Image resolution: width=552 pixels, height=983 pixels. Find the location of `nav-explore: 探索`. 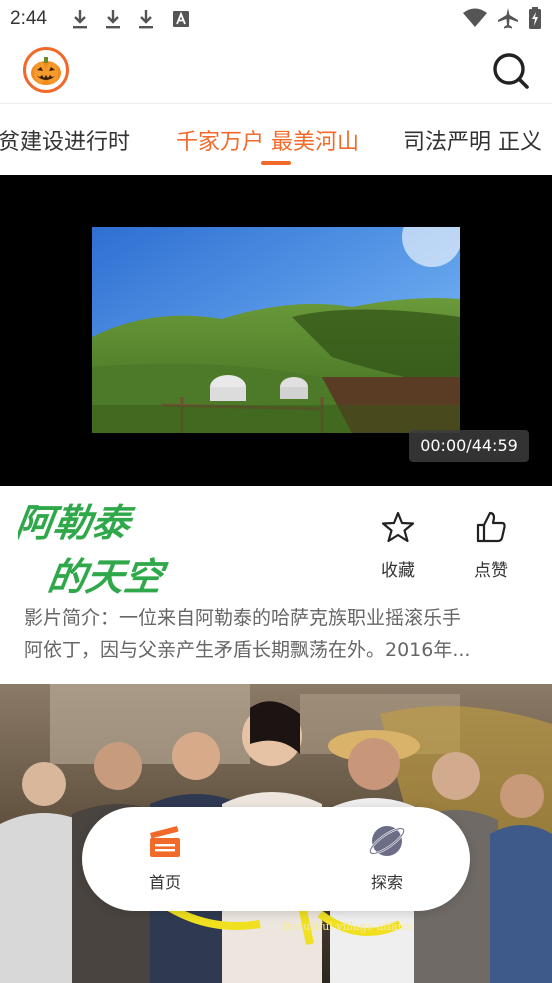

nav-explore: 探索 is located at coordinates (387, 858).